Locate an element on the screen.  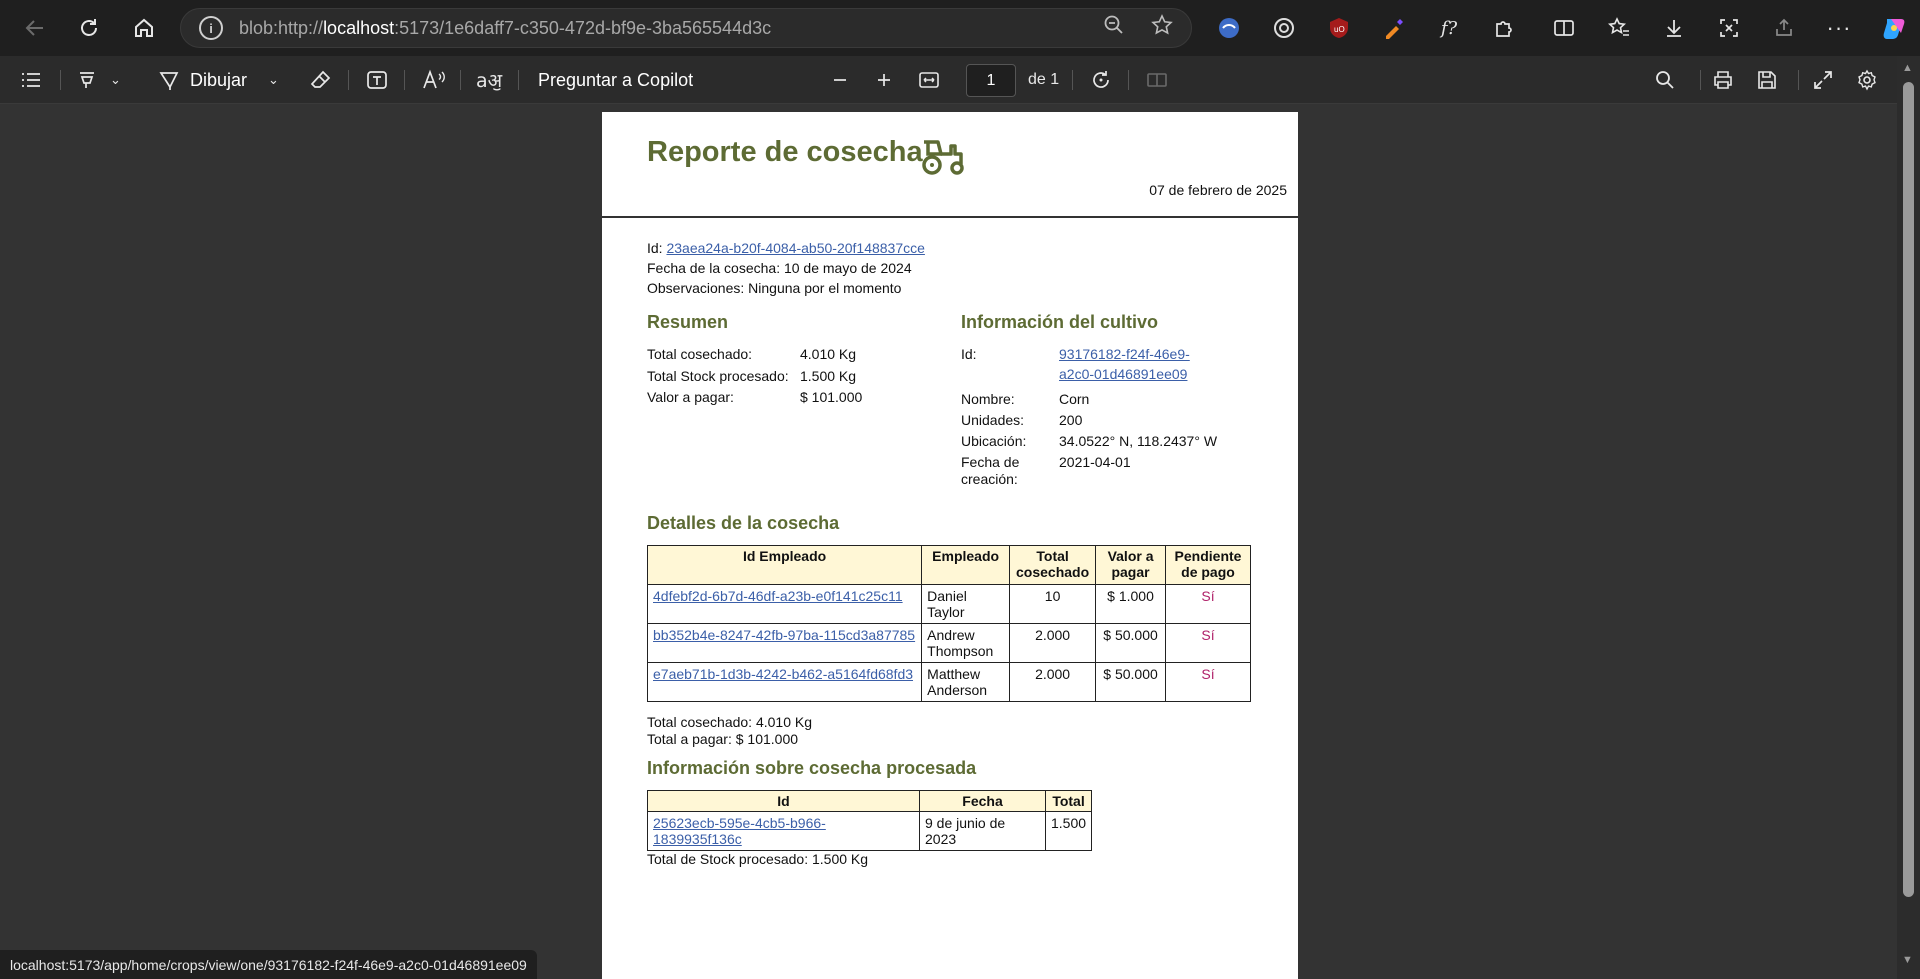
details-heading: Detalles de la cosecha is located at coordinates (743, 523).